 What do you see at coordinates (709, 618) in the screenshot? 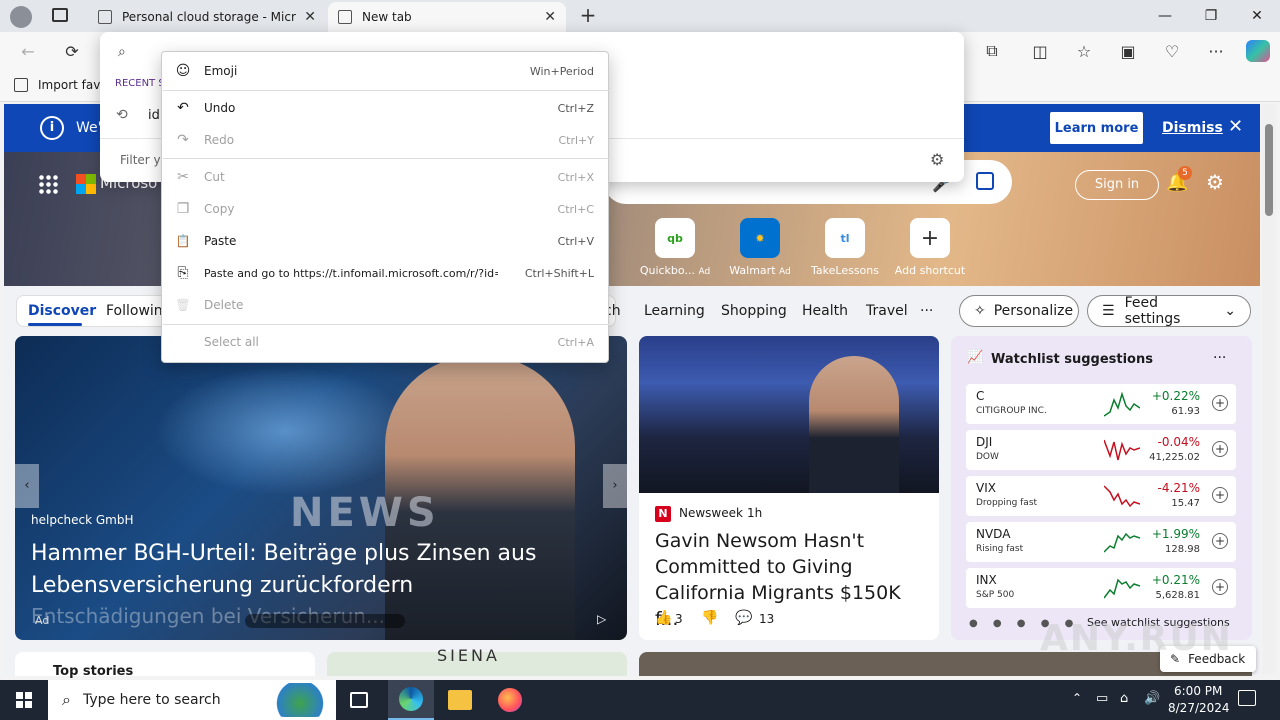
I see `thumbs-down-icon: 👎` at bounding box center [709, 618].